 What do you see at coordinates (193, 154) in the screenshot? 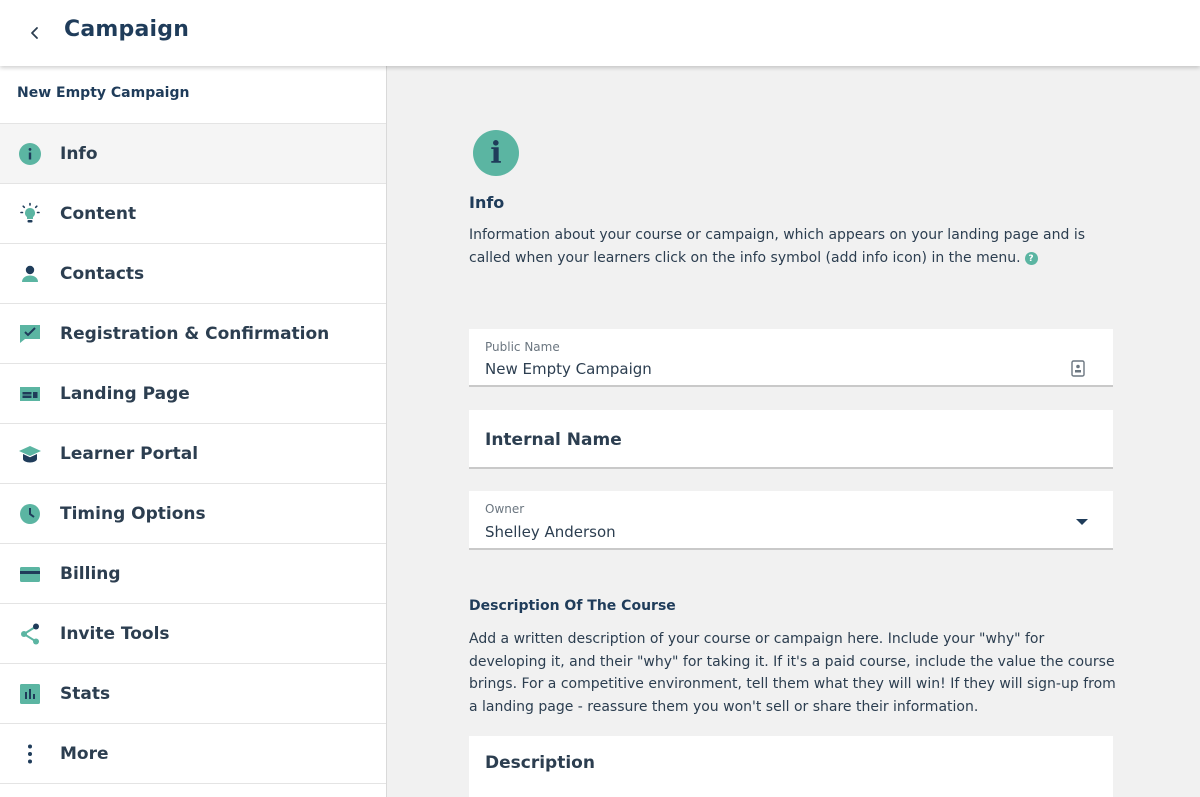
I see `sidebar-item-info: Info` at bounding box center [193, 154].